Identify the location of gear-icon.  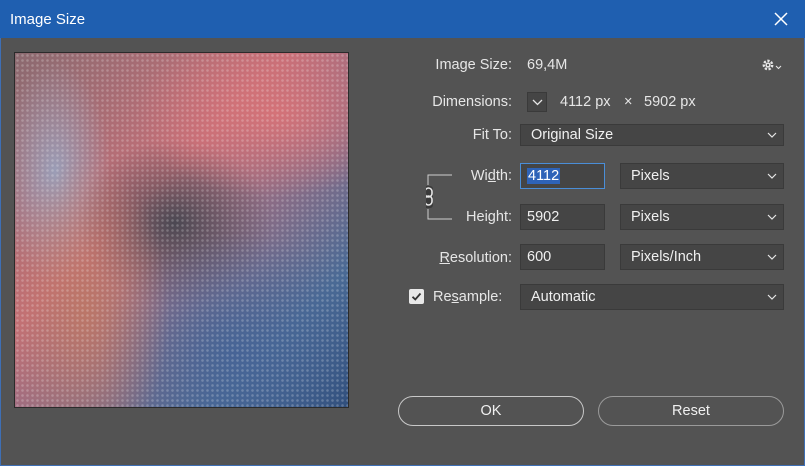
(771, 65).